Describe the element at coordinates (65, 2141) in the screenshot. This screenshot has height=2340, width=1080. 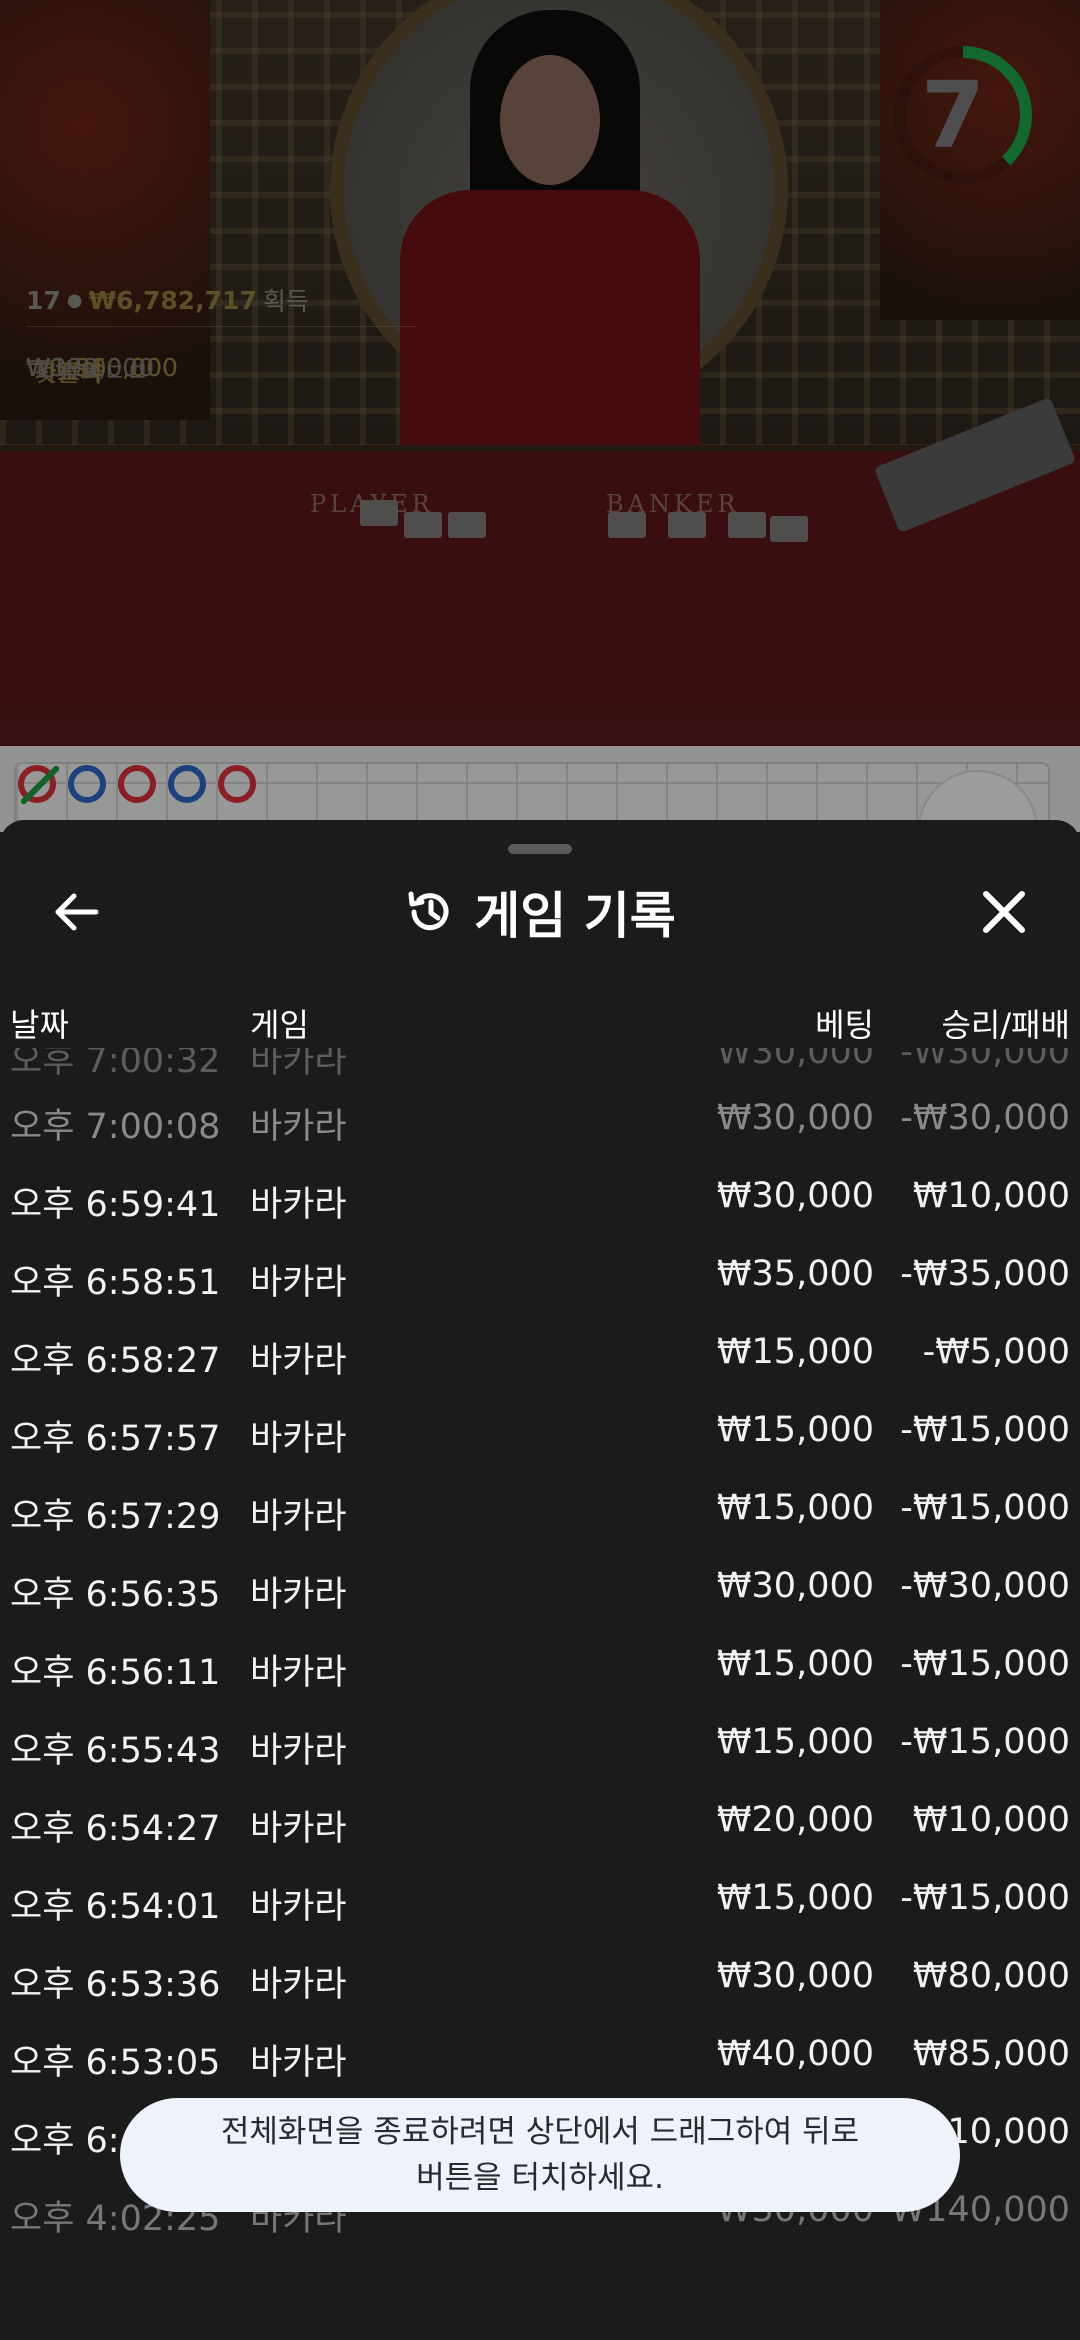
I see `row-time: 오후 6:` at that location.